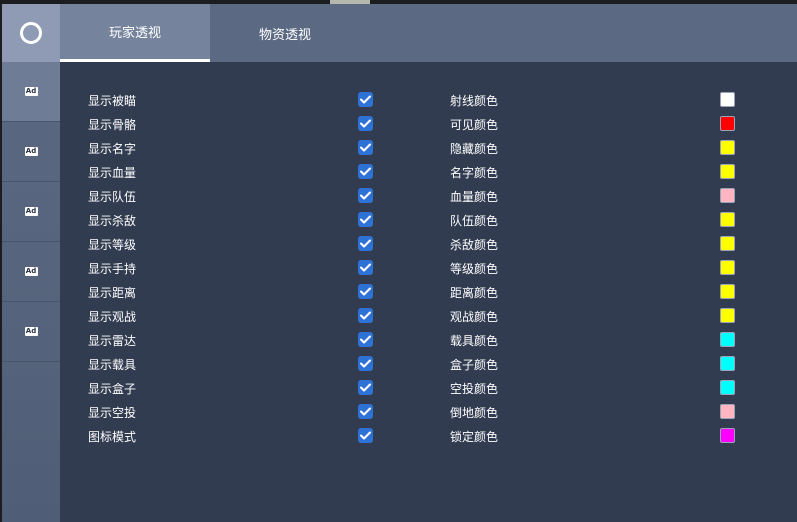 The image size is (797, 522). What do you see at coordinates (31, 332) in the screenshot?
I see `sidebar-item-5: Ad` at bounding box center [31, 332].